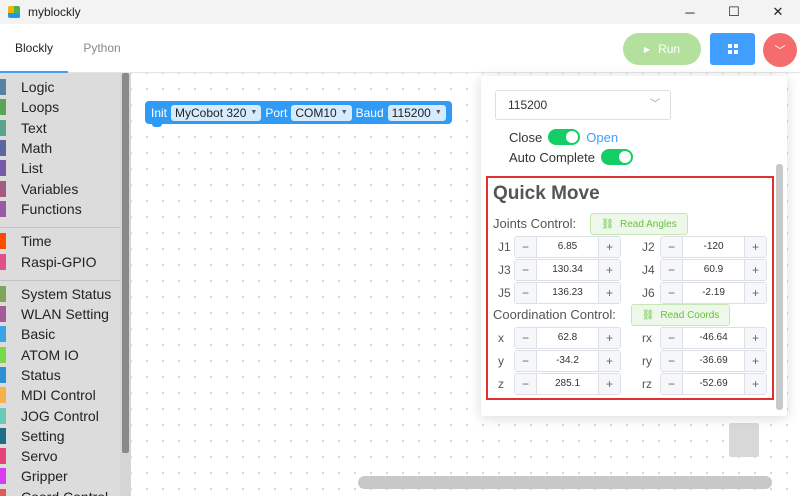  Describe the element at coordinates (60, 148) in the screenshot. I see `toolbox-category: Math` at that location.